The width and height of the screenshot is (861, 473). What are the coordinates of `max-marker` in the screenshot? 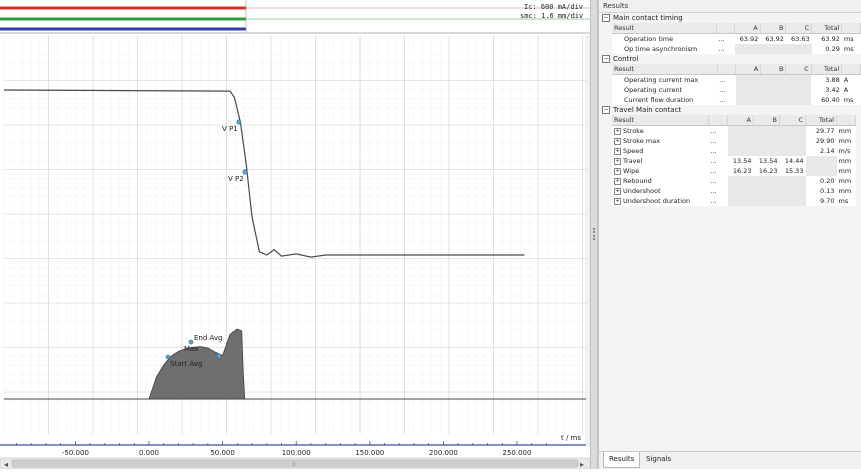 It's located at (219, 356).